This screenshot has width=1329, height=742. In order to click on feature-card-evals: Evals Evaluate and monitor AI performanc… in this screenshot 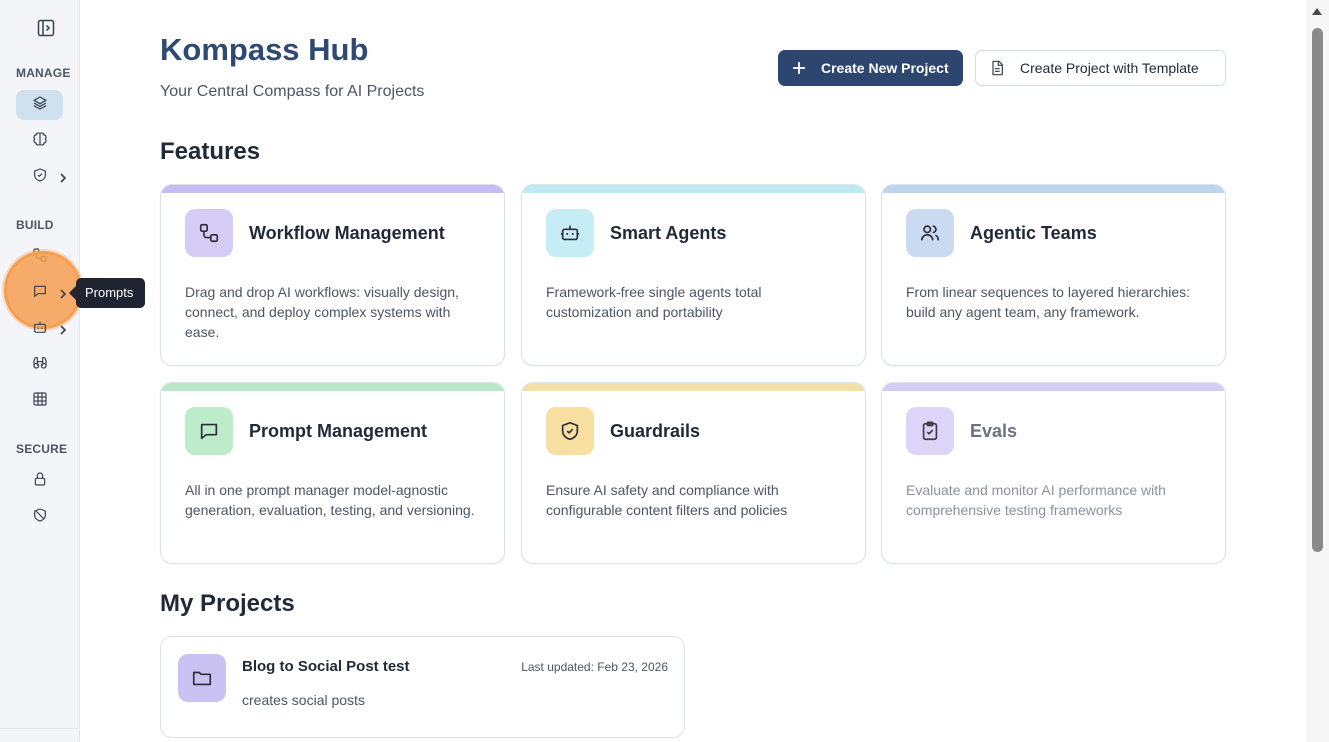, I will do `click(1053, 473)`.